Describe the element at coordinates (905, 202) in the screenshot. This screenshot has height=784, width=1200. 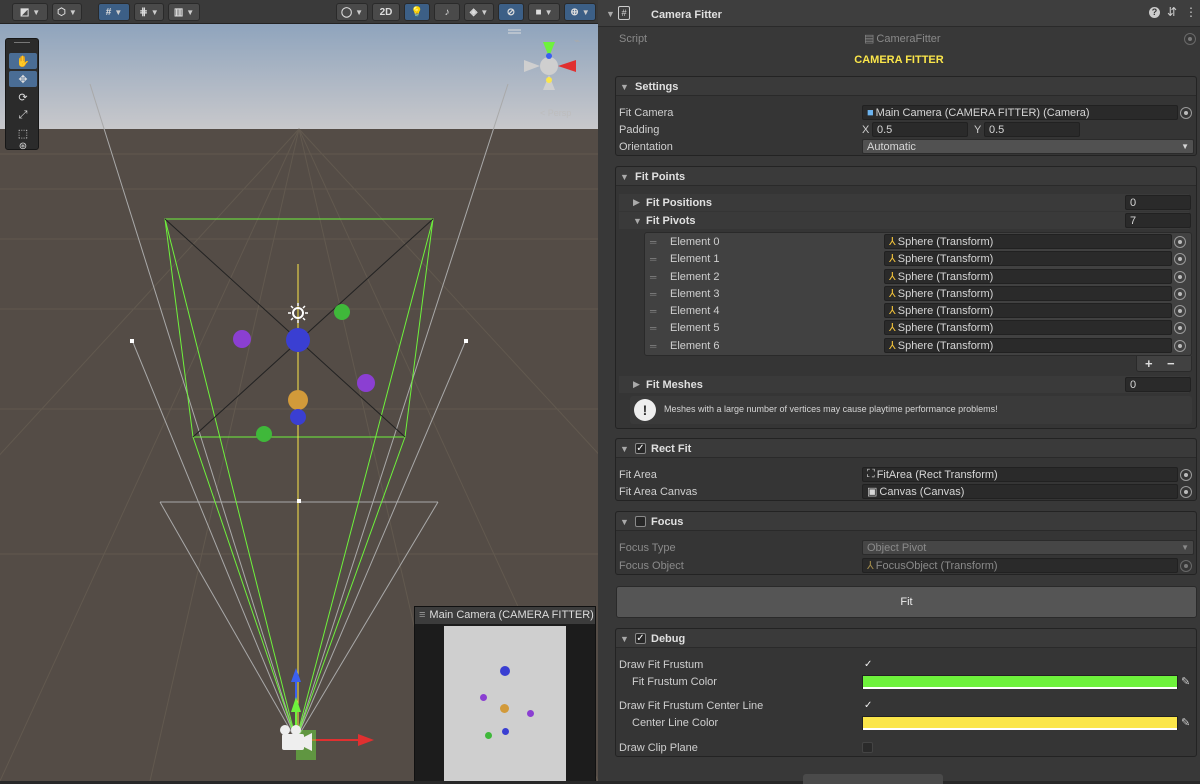
I see `fit-positions-row: ▶ Fit Positions 0` at that location.